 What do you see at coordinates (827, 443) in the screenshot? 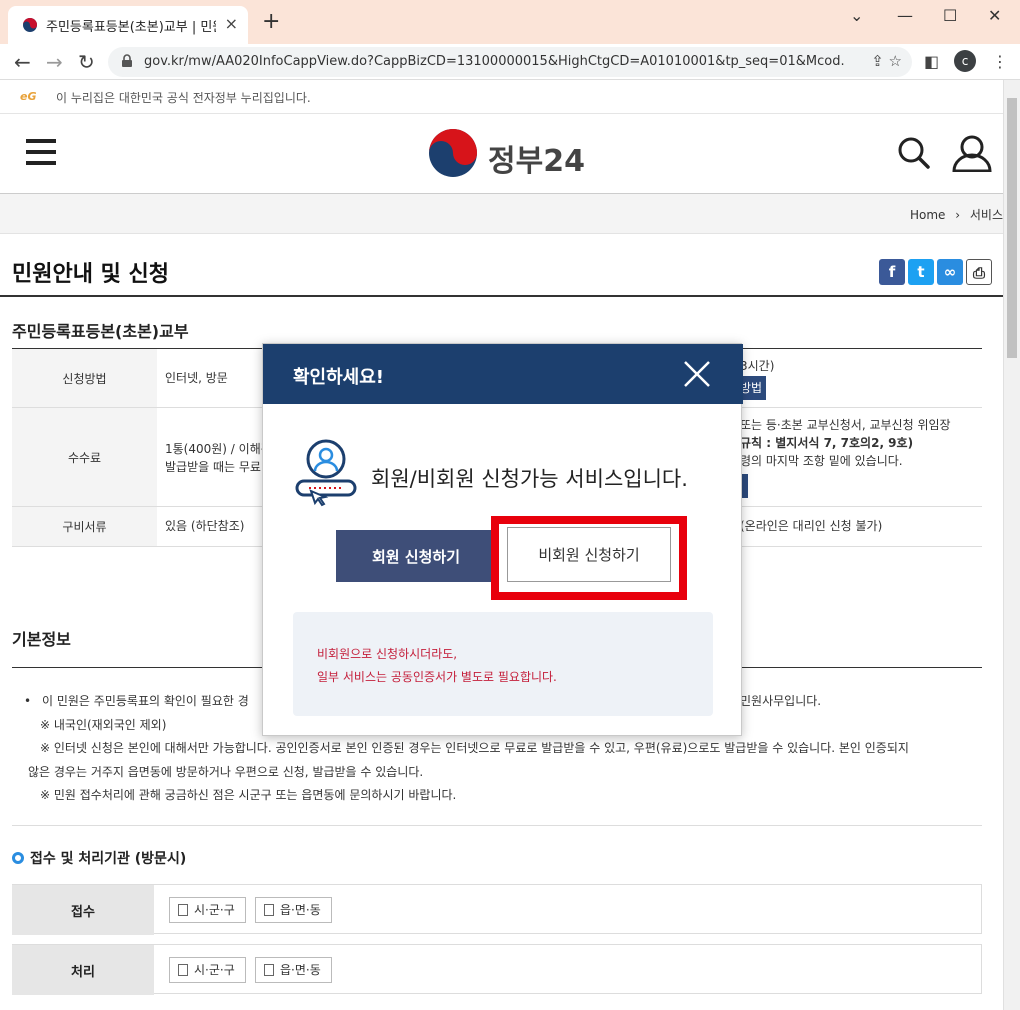
I see `form-line: 규칙 : 별지서식 7, 7호의2, 9호)` at bounding box center [827, 443].